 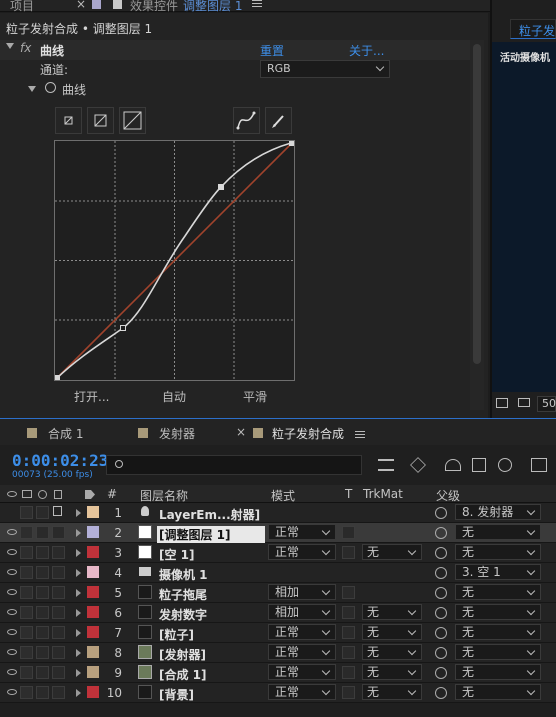 I want to click on curves-graph, so click(x=174, y=260).